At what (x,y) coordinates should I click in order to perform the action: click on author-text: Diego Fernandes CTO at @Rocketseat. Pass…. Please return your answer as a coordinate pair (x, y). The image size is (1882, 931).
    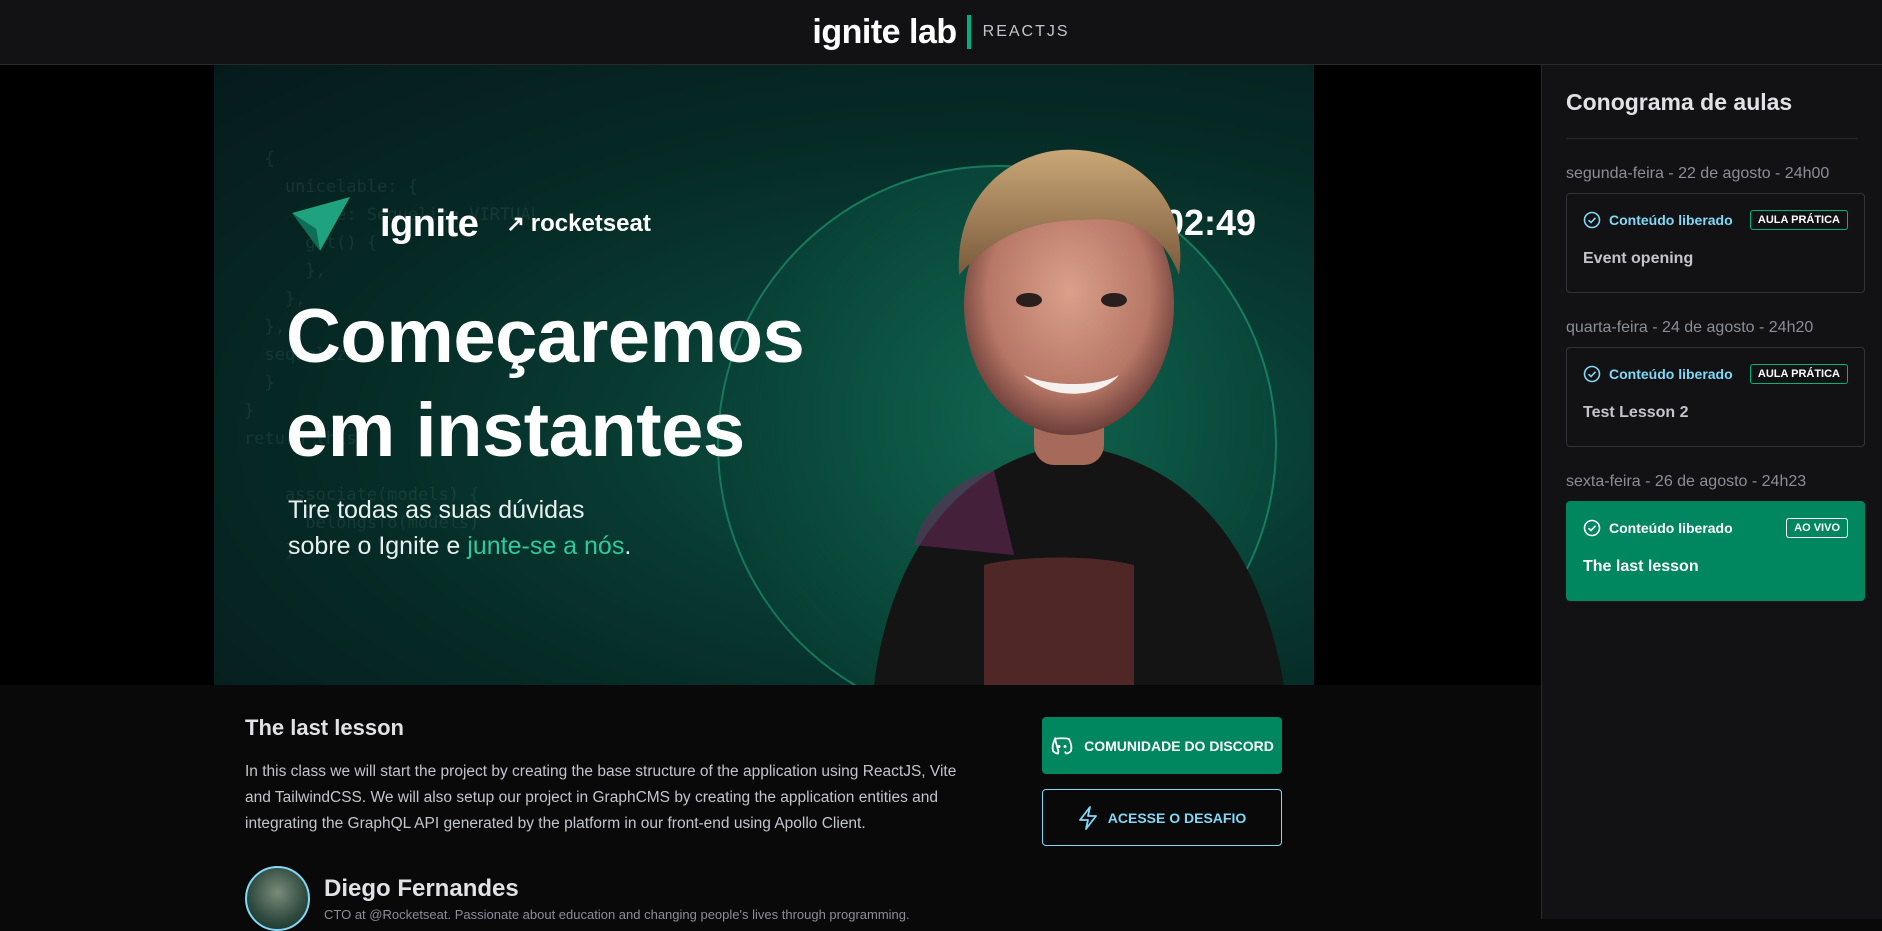
    Looking at the image, I should click on (617, 894).